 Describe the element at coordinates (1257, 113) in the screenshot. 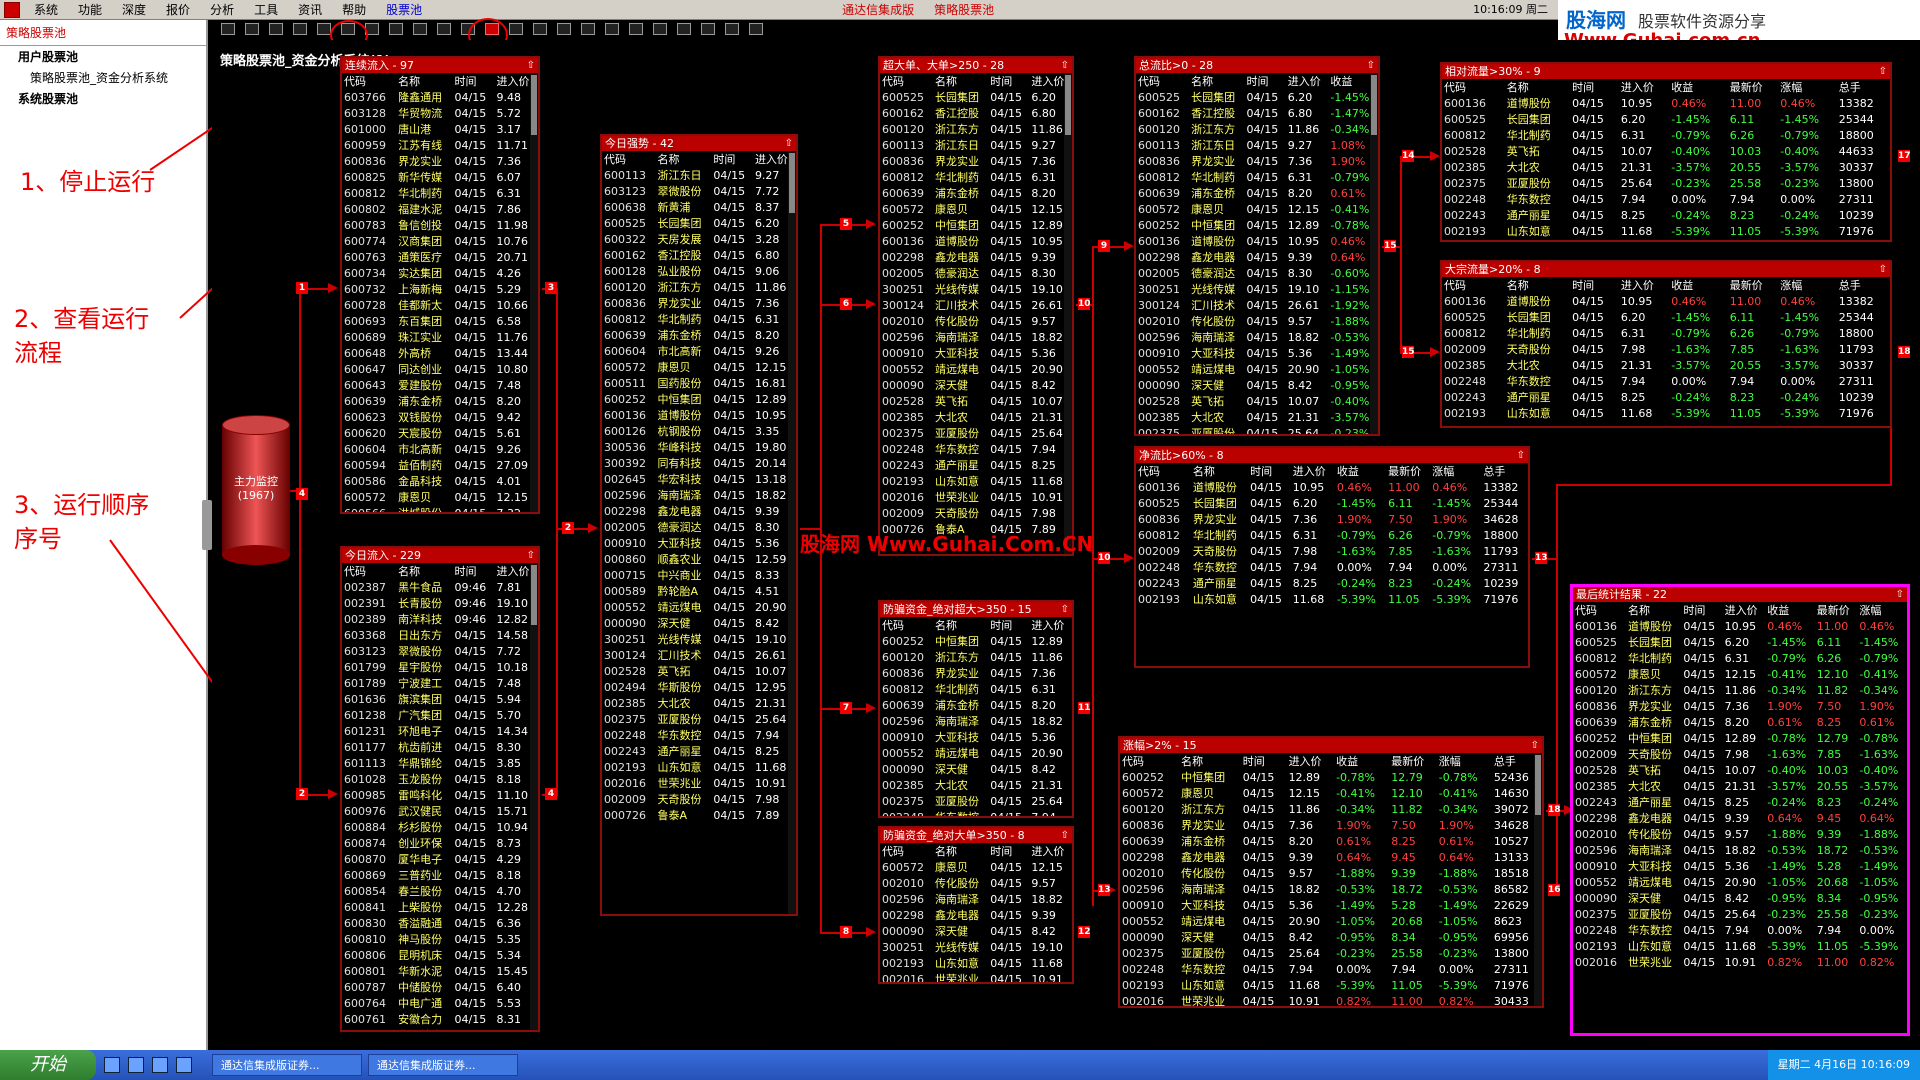

I see `table-row: 600162 香江控股 04/15 6.80 -1.47%` at that location.